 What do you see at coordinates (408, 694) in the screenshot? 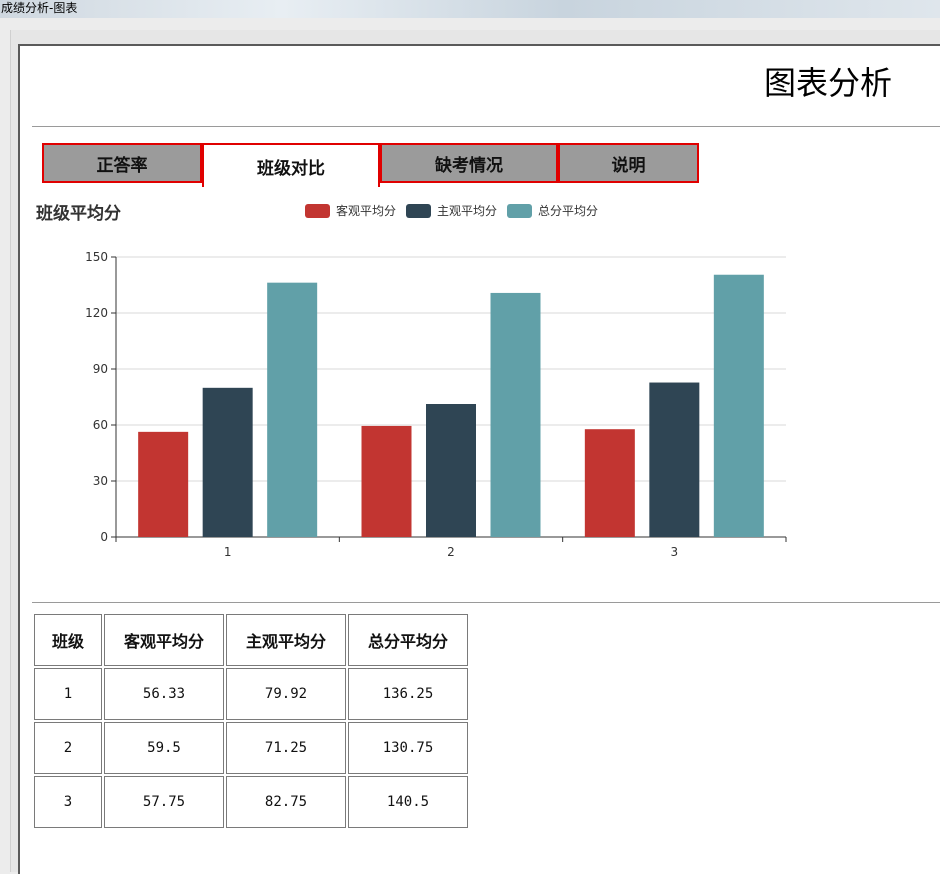
I see `table-cell: 136.25` at bounding box center [408, 694].